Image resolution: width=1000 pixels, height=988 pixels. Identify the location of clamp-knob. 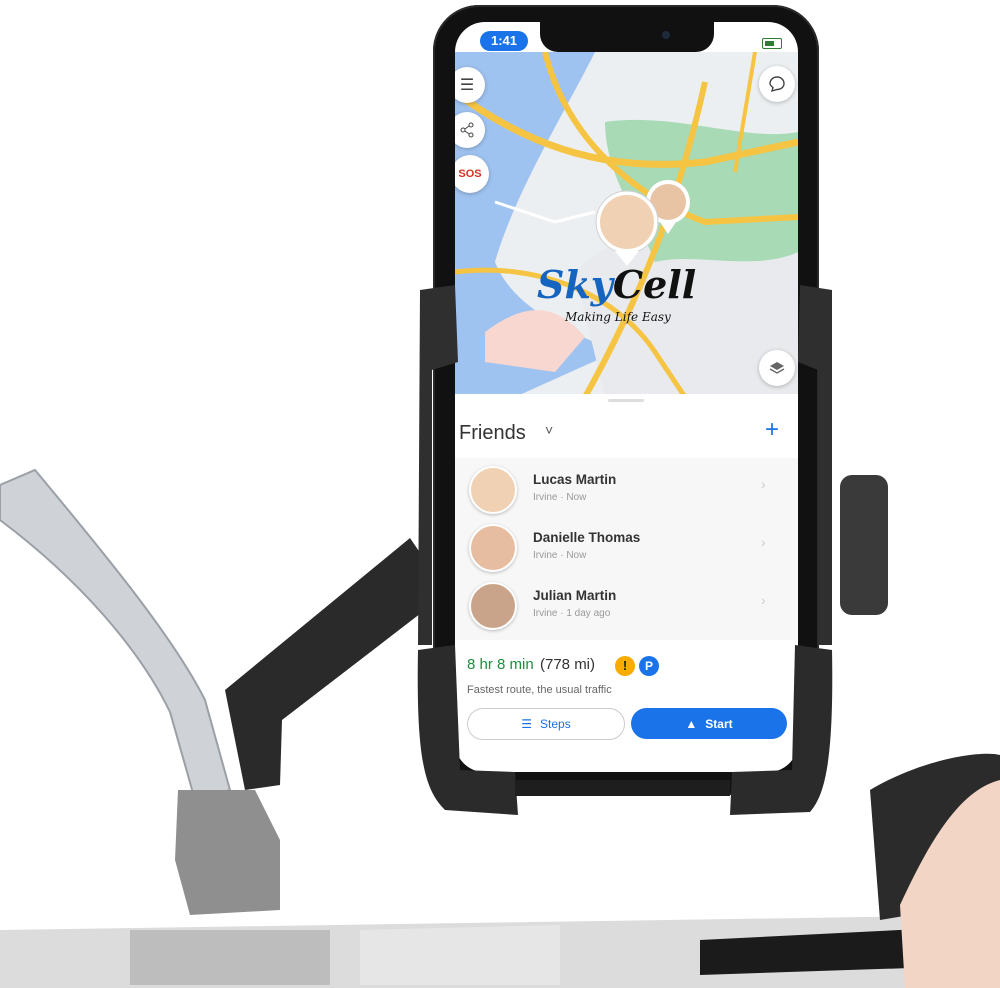
(864, 545).